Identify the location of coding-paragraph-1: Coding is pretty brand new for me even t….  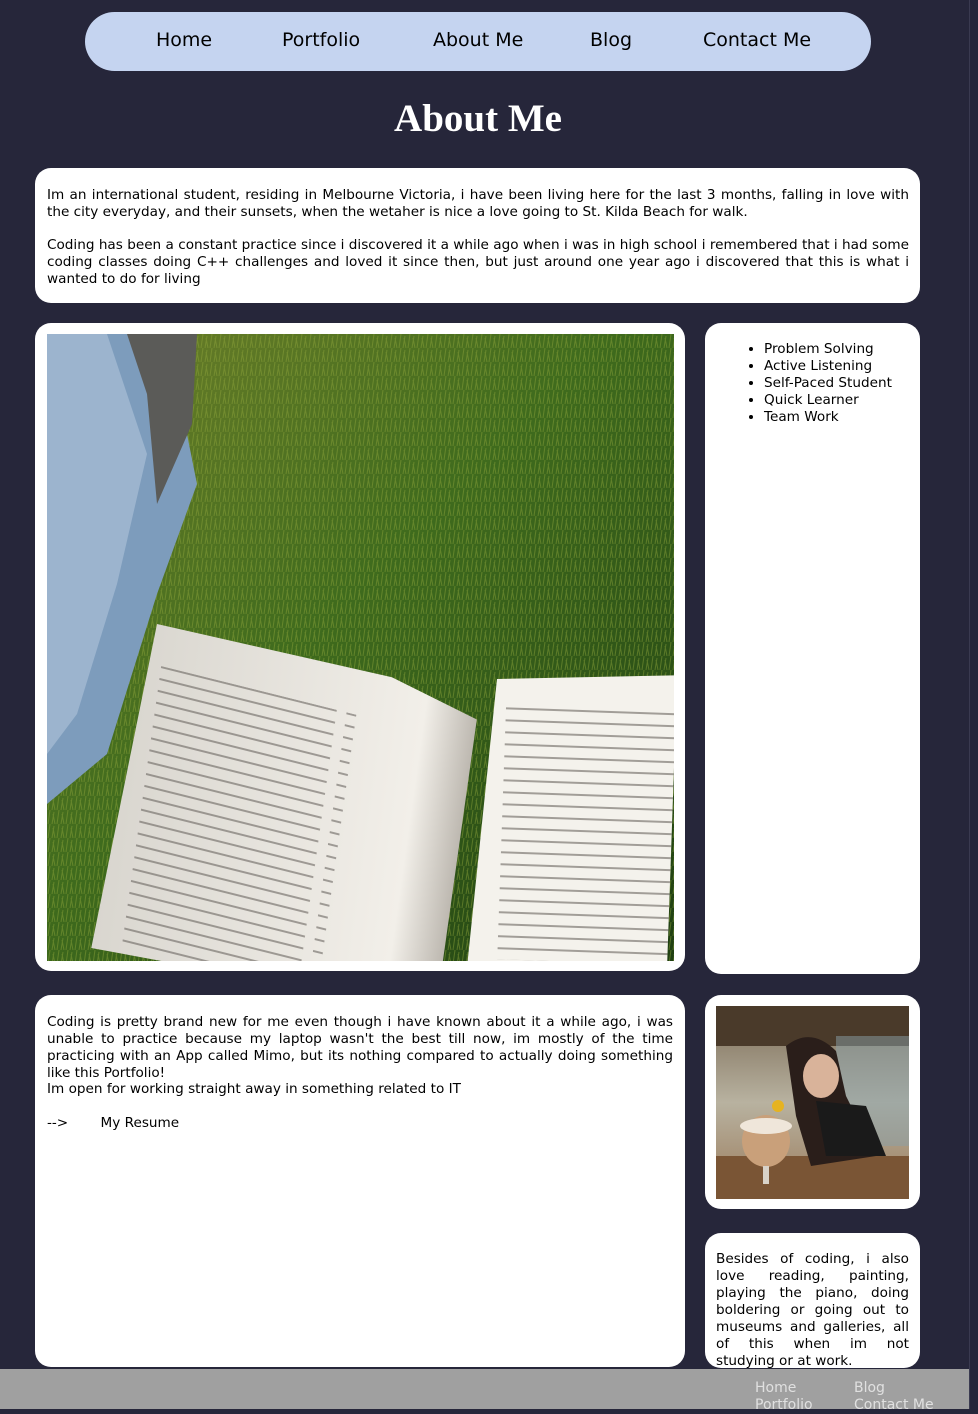
(360, 1047).